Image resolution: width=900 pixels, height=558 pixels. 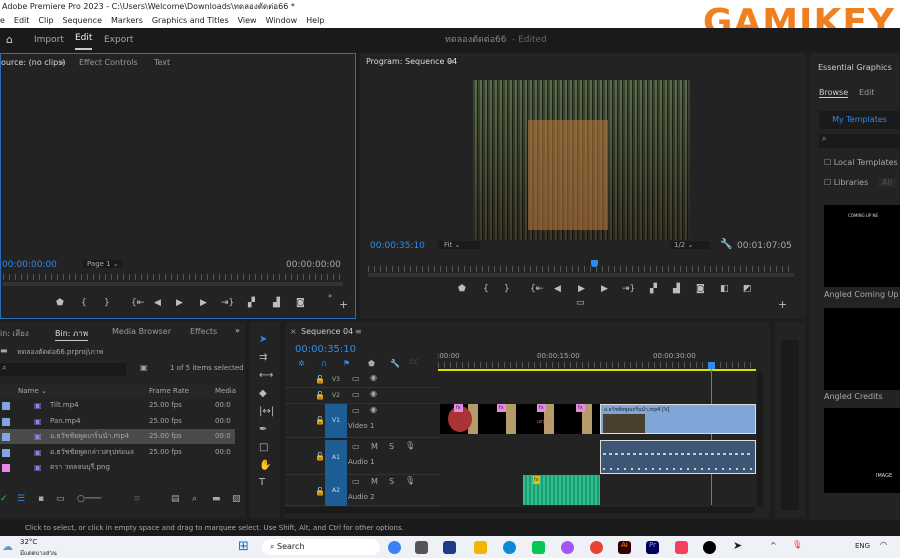 I want to click on column-media: Media, so click(x=225, y=391).